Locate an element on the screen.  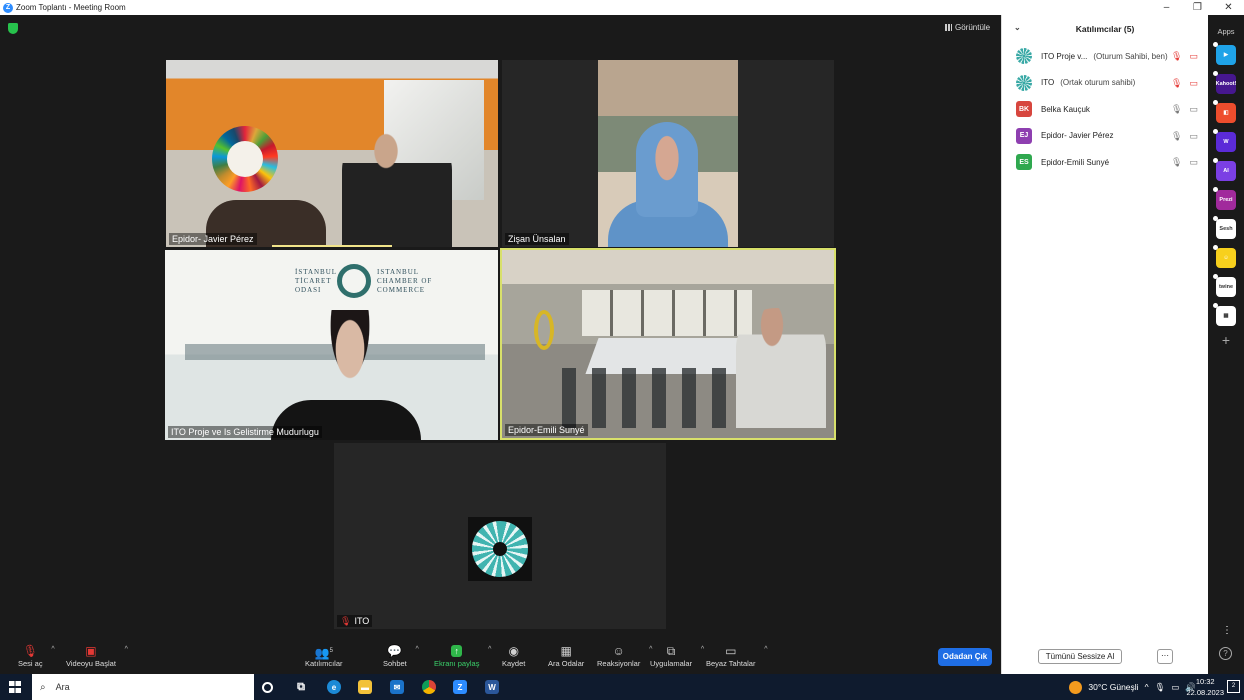
whiteboards-button: ▭ Beyaz Tahtalar ^ is located at coordinates (736, 655).